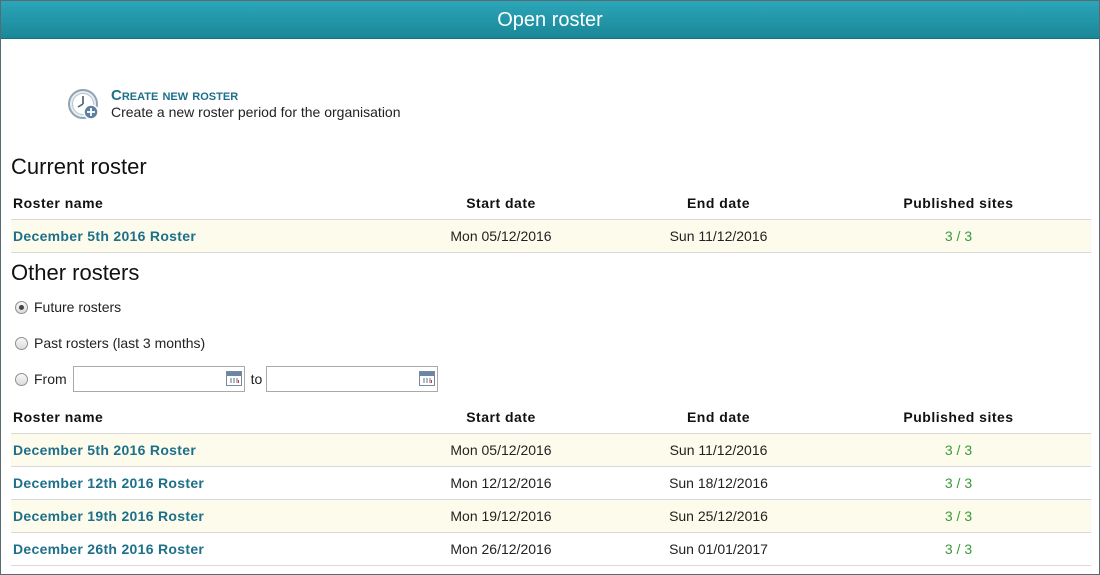 This screenshot has height=575, width=1100. Describe the element at coordinates (78, 307) in the screenshot. I see `future-rosters-label: Future rosters` at that location.